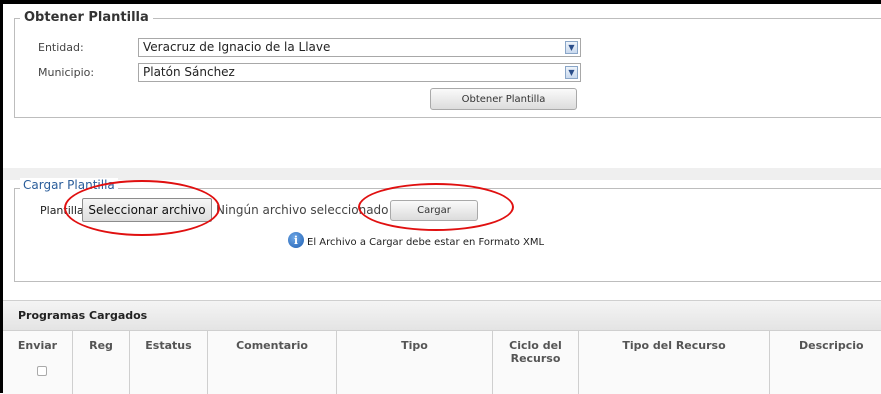  Describe the element at coordinates (674, 362) in the screenshot. I see `col-tipo-recurso: Tipo del Recurso` at that location.